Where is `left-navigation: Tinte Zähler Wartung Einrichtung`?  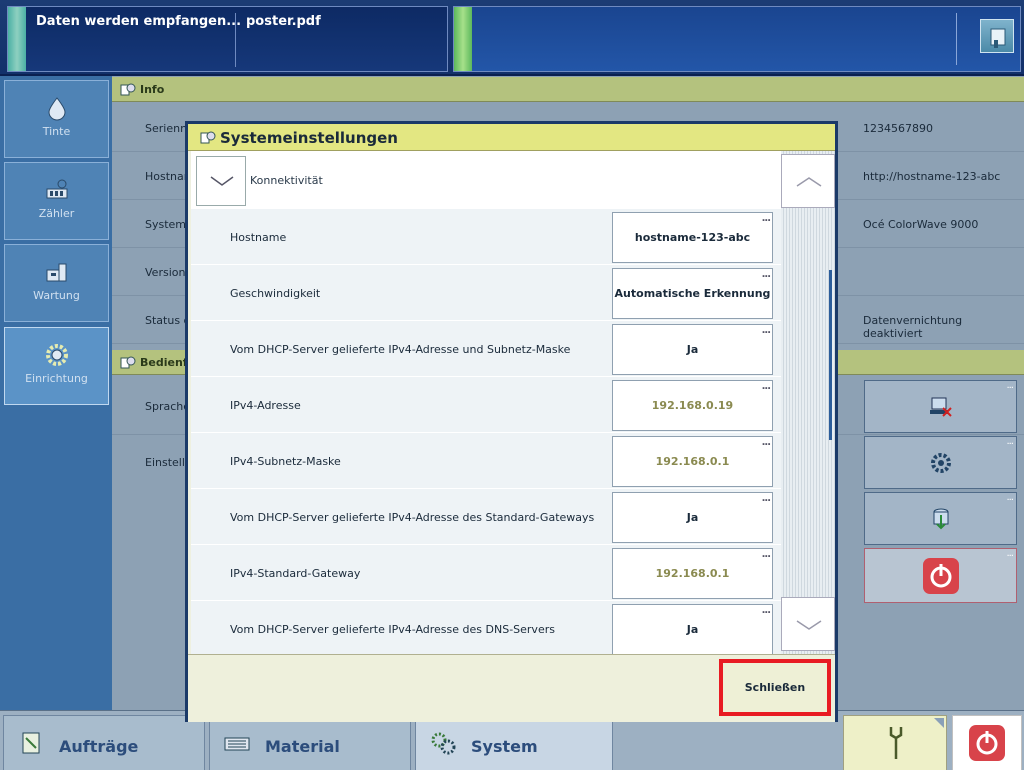
left-navigation: Tinte Zähler Wartung Einrichtung is located at coordinates (56, 393).